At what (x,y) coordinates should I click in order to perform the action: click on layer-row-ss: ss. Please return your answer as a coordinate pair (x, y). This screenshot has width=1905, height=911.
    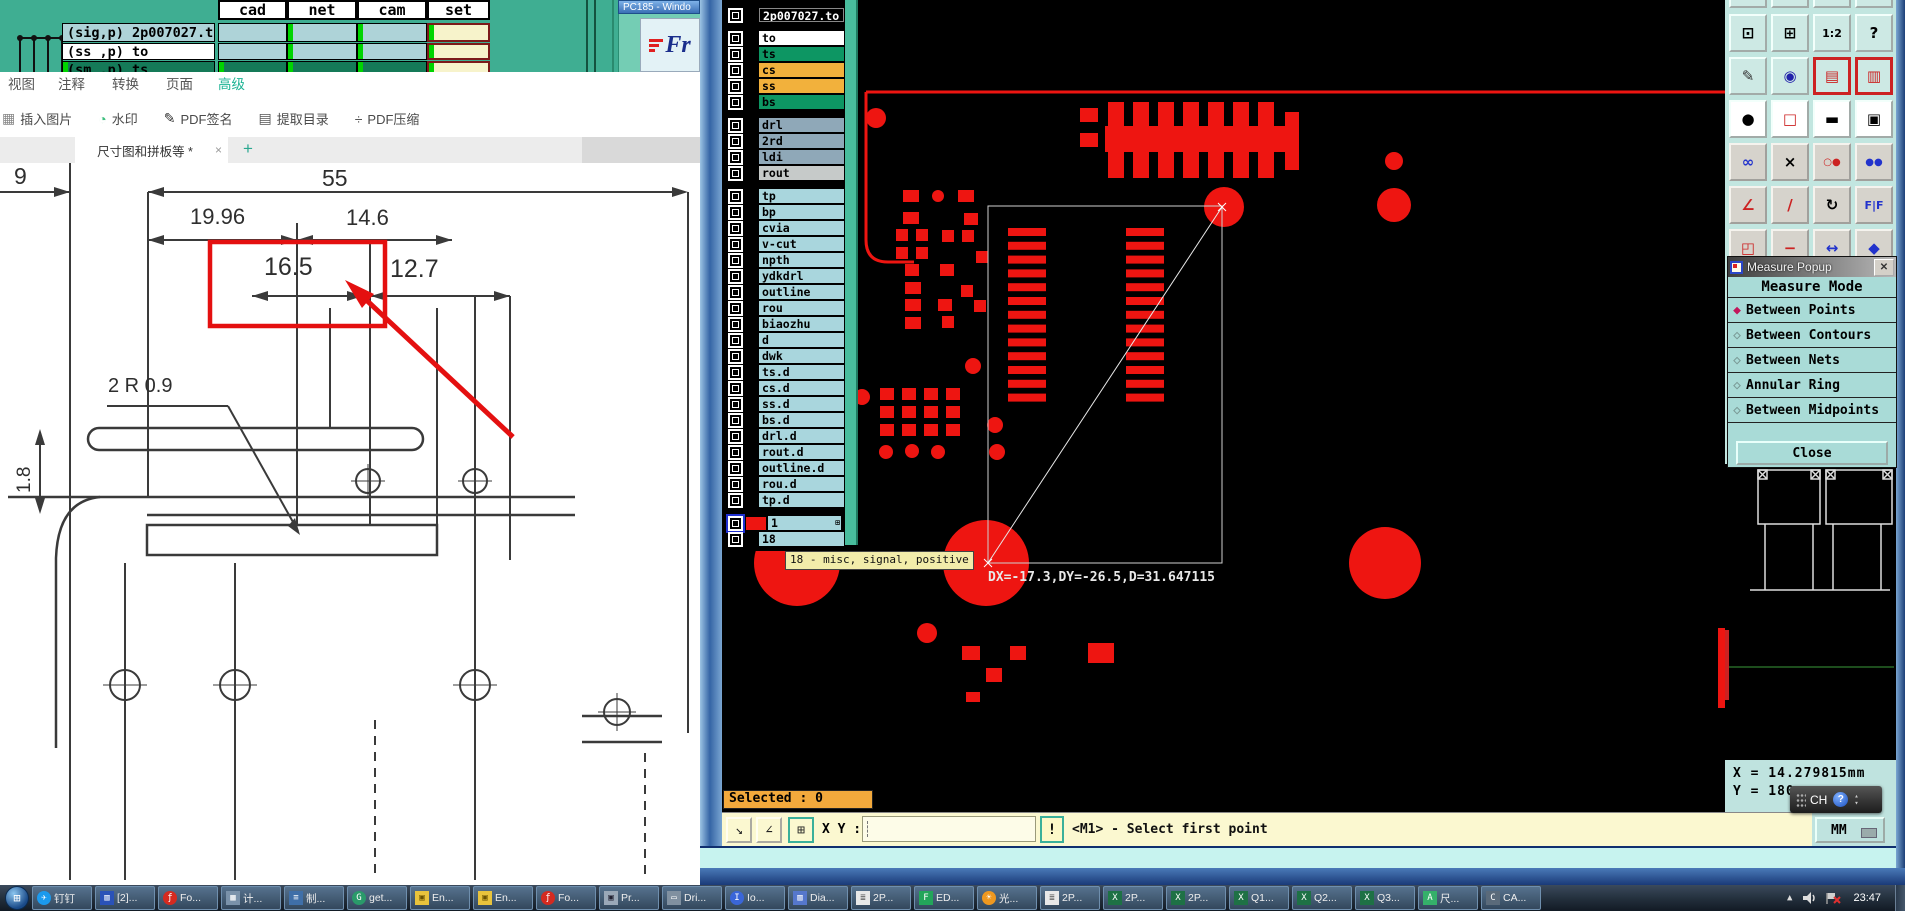
    Looking at the image, I should click on (783, 86).